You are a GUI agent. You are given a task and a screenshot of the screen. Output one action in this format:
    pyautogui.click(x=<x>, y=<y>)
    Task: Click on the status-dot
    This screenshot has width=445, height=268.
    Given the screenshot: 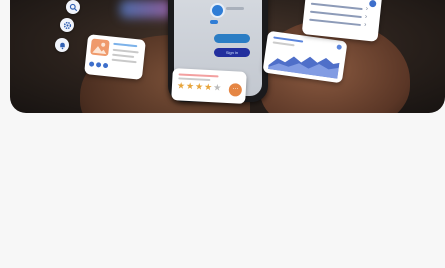 What is the action you would take?
    pyautogui.click(x=372, y=4)
    